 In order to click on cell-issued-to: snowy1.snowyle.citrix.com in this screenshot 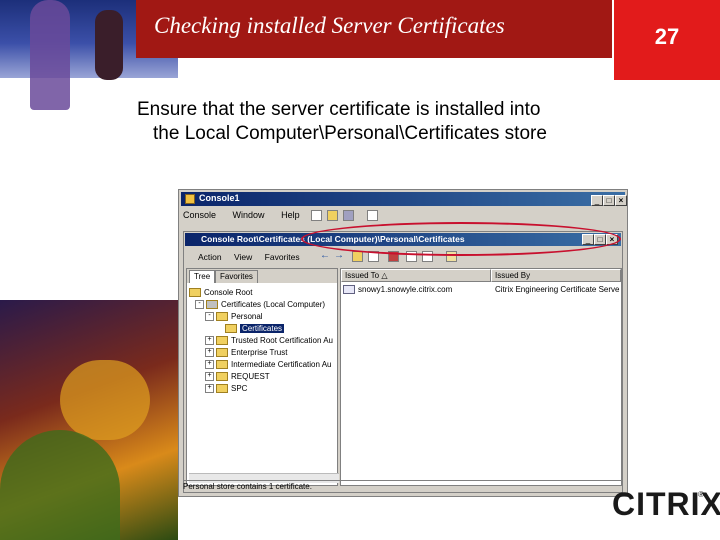, I will do `click(405, 289)`.